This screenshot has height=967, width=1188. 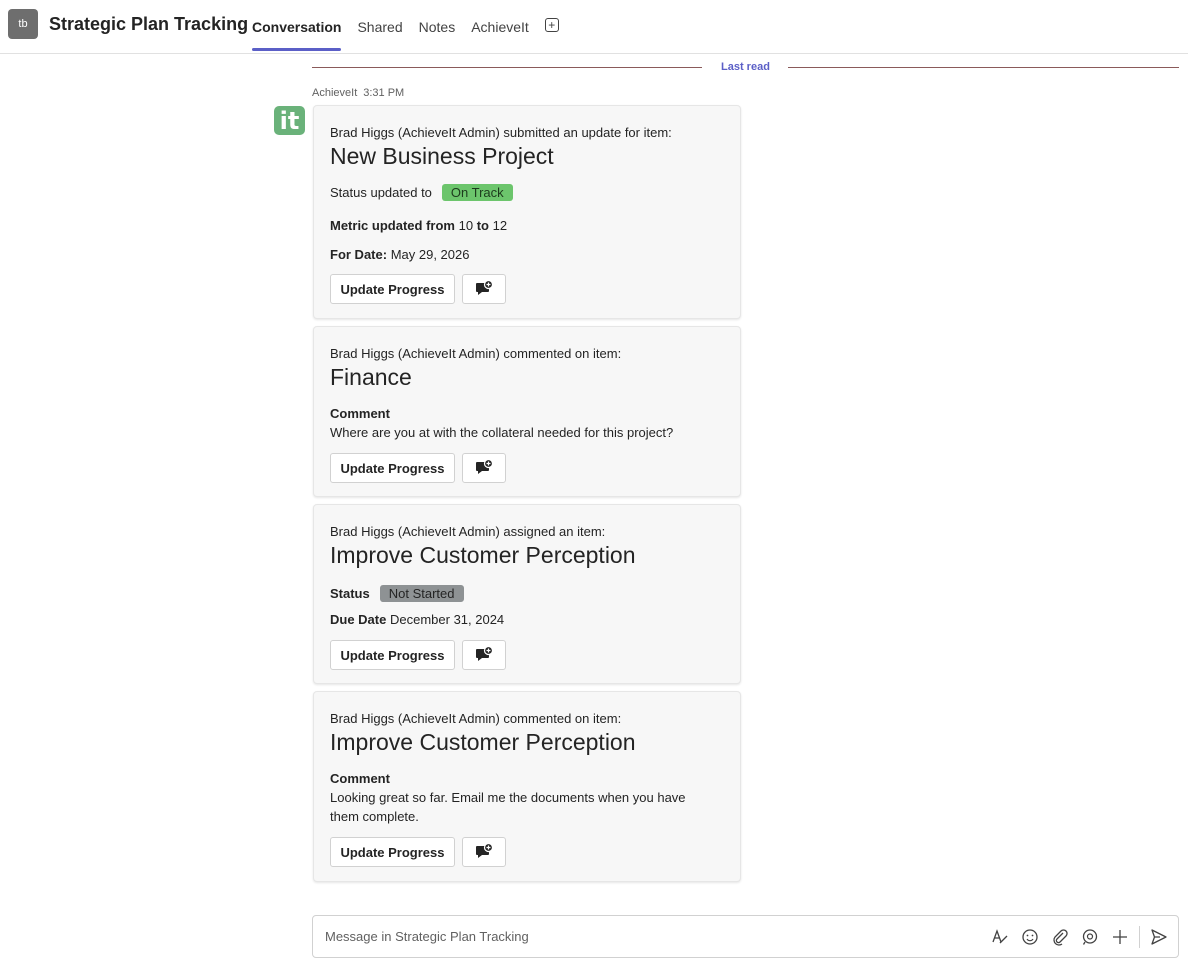 I want to click on last-read-label: Last read, so click(x=745, y=67).